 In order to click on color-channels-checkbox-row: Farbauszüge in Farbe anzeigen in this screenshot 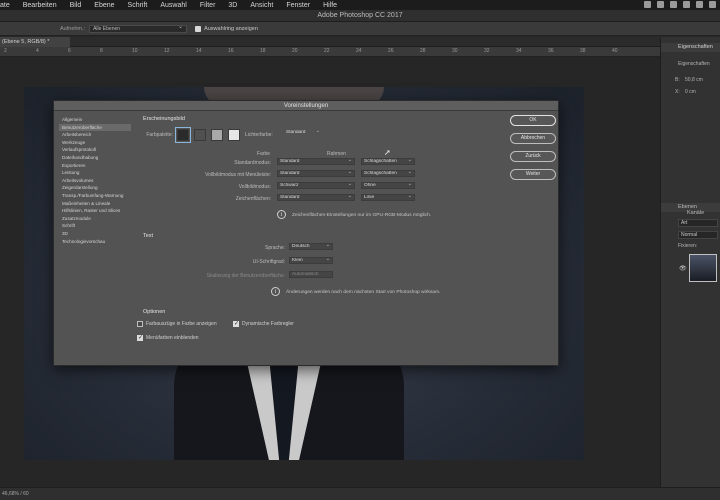, I will do `click(177, 324)`.